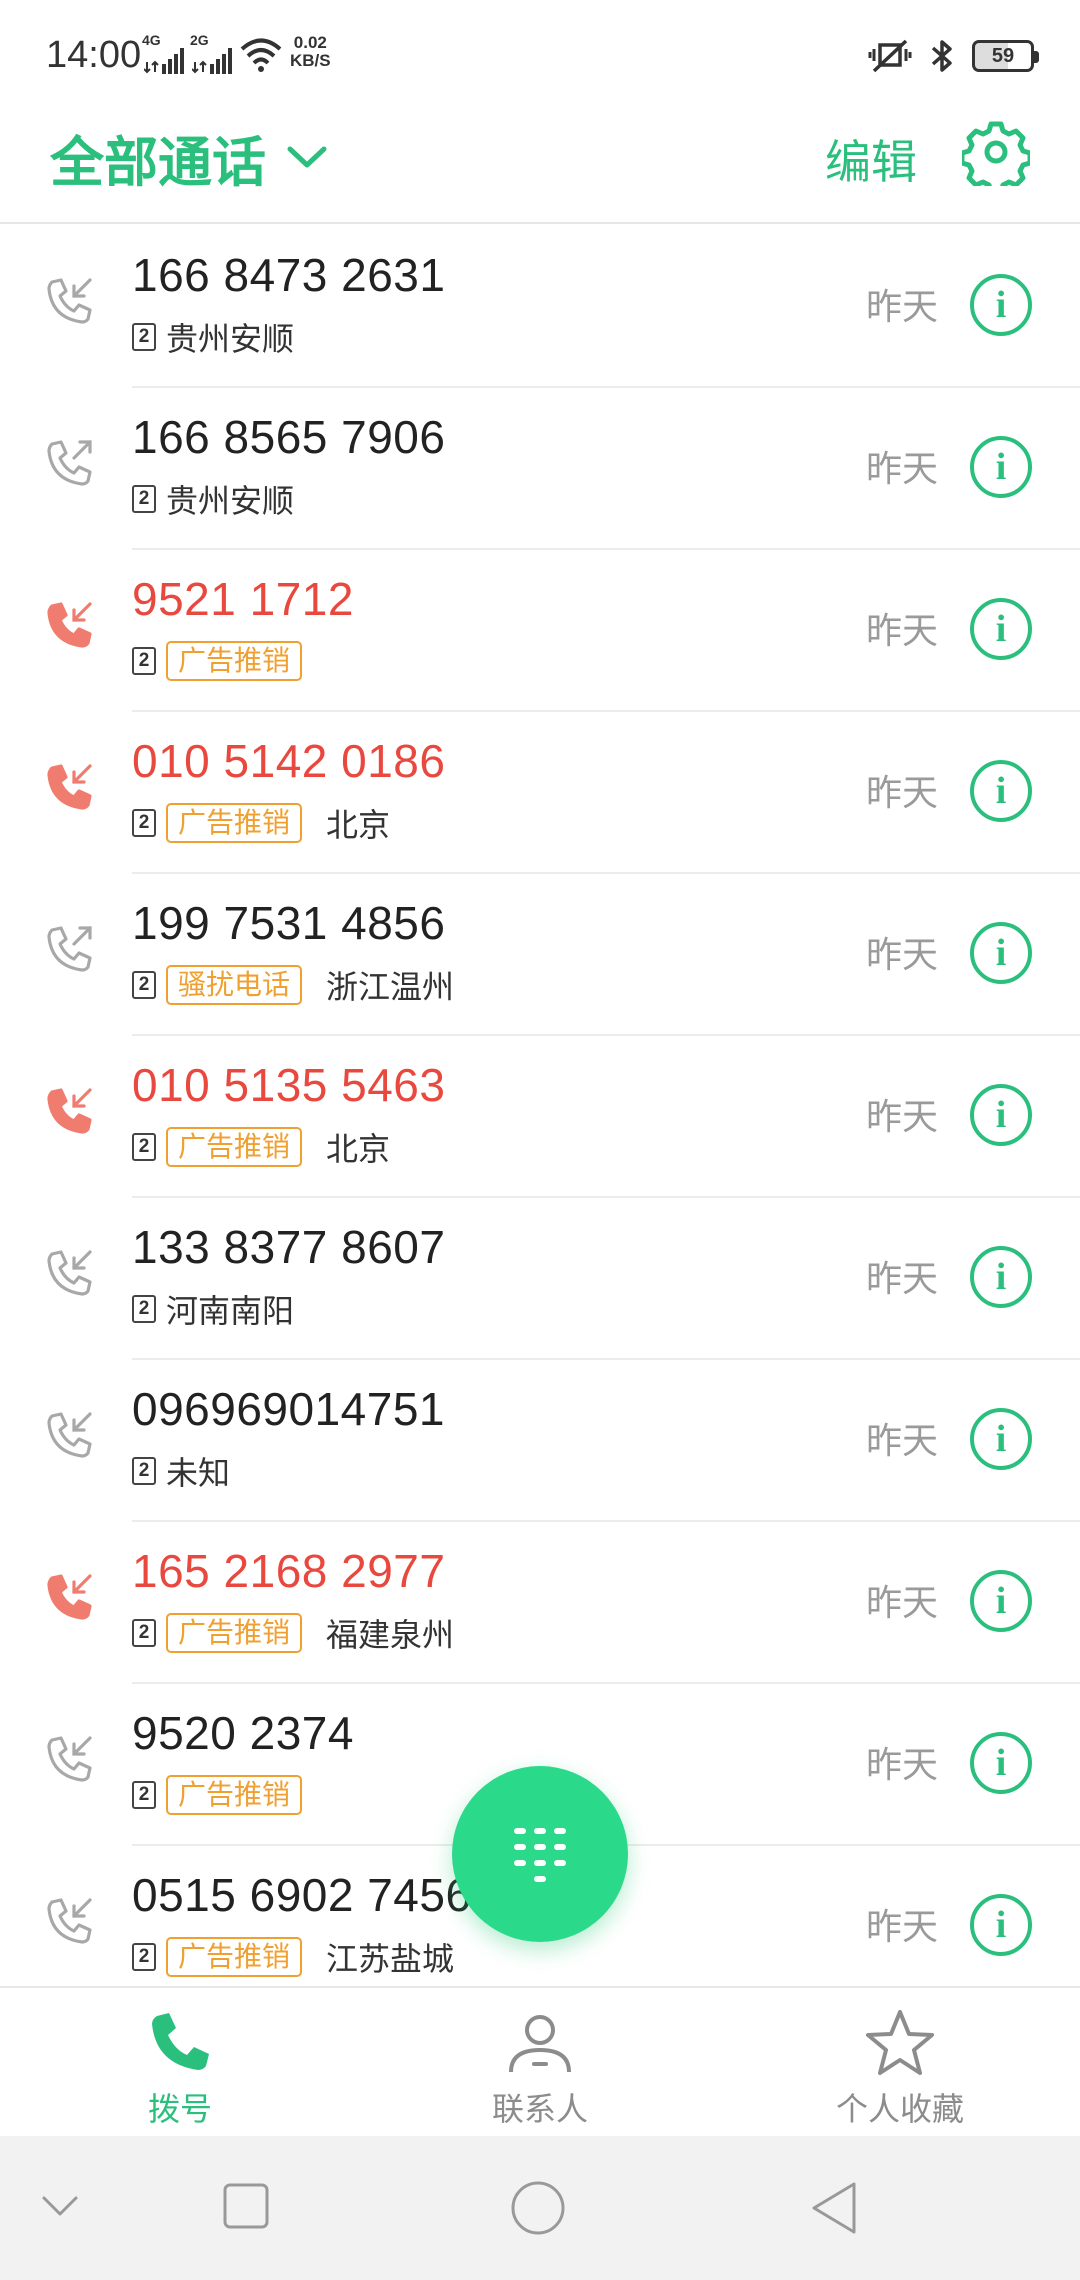 This screenshot has width=1080, height=2280. I want to click on call-details: 2 河南南阳, so click(213, 1309).